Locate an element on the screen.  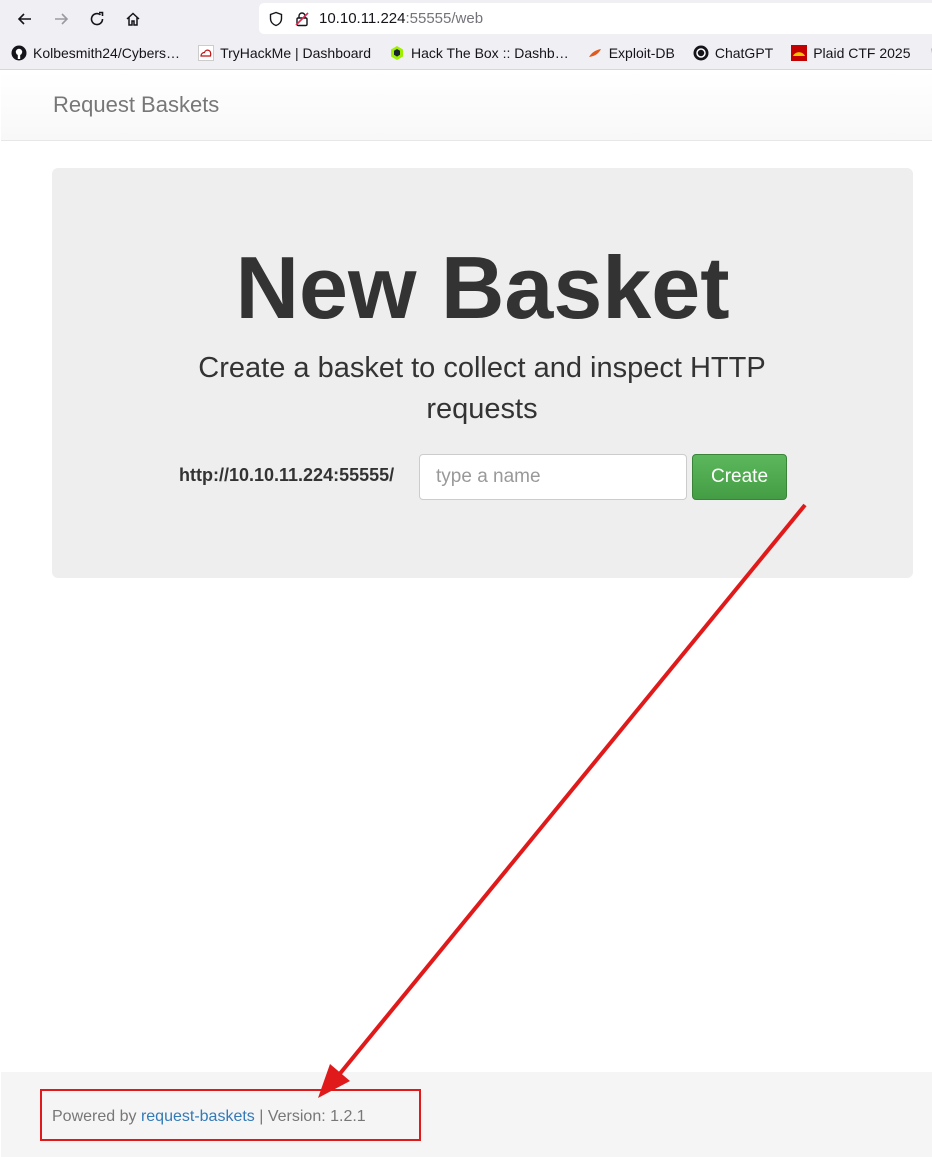
home-icon is located at coordinates (133, 18).